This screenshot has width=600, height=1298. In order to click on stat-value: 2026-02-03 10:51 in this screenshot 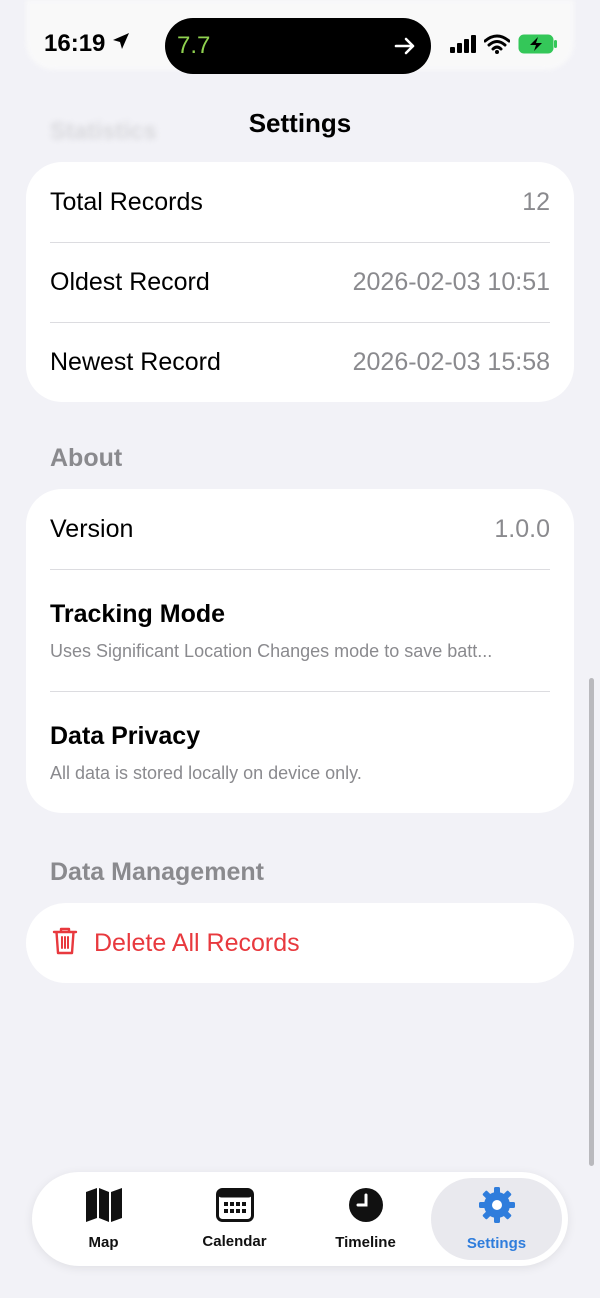, I will do `click(451, 282)`.